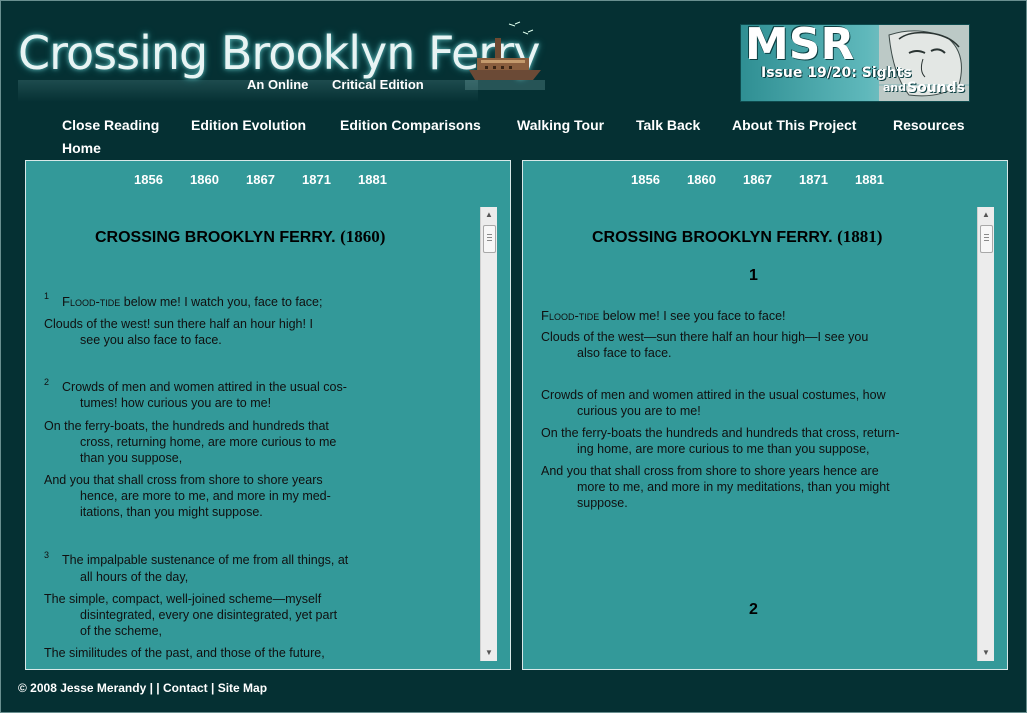 The image size is (1027, 713). What do you see at coordinates (794, 125) in the screenshot?
I see `nav-about-project: About This Project` at bounding box center [794, 125].